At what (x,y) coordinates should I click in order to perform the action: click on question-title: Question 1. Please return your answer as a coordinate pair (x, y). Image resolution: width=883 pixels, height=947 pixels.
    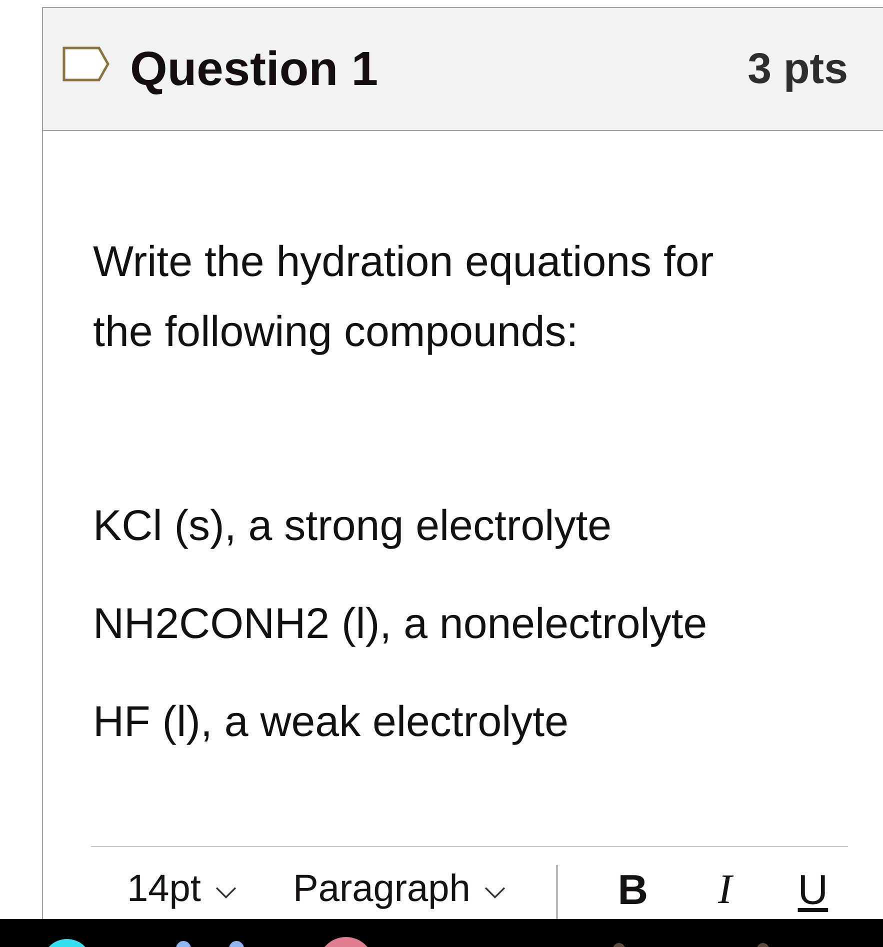
    Looking at the image, I should click on (254, 69).